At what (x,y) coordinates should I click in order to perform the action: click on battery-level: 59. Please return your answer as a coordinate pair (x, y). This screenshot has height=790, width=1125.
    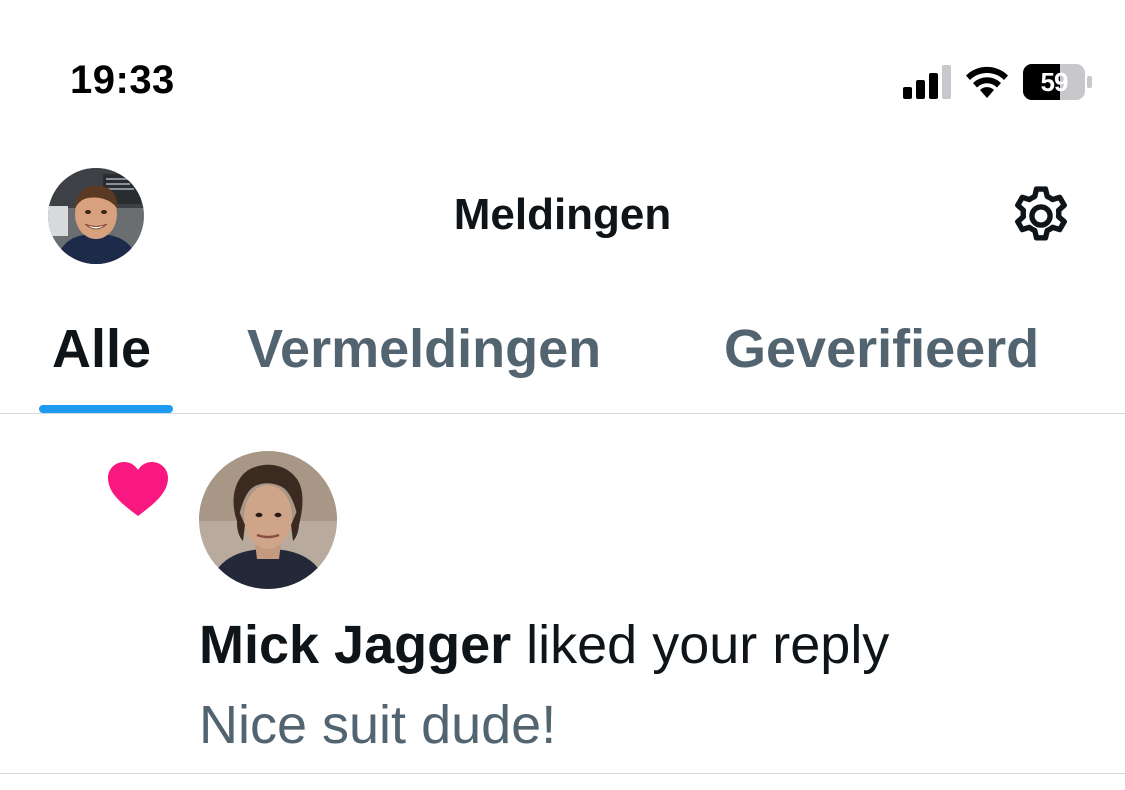
    Looking at the image, I should click on (1054, 82).